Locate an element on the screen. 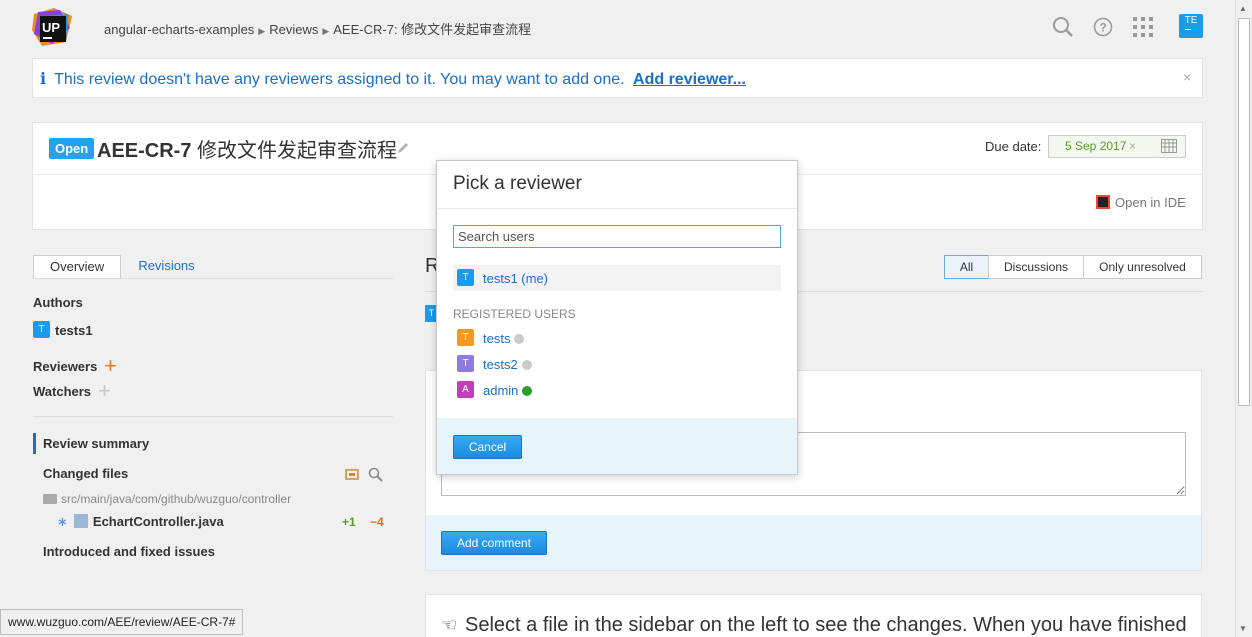 Image resolution: width=1252 pixels, height=637 pixels. pointing-hand-icon: ☜ is located at coordinates (449, 625).